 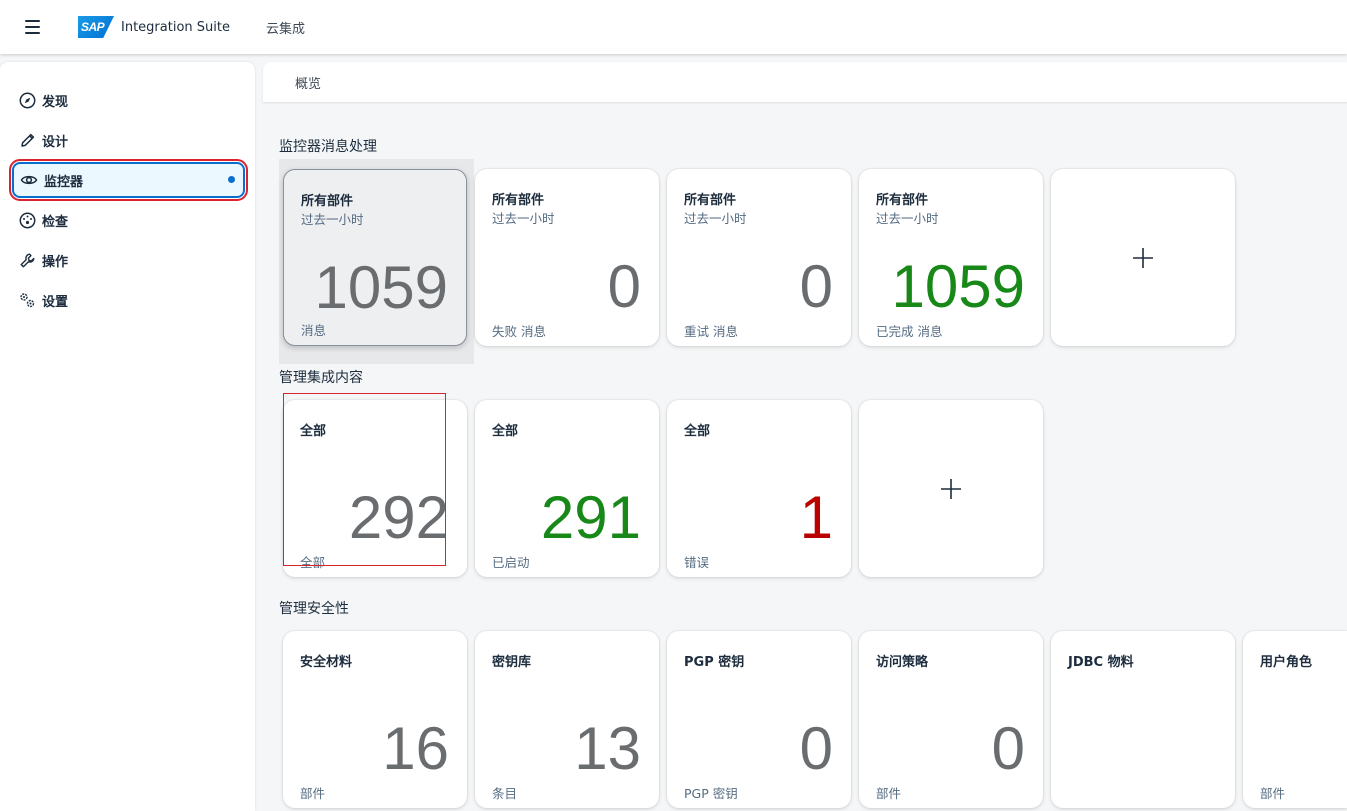 What do you see at coordinates (55, 262) in the screenshot?
I see `sidebar-item-label: 操作` at bounding box center [55, 262].